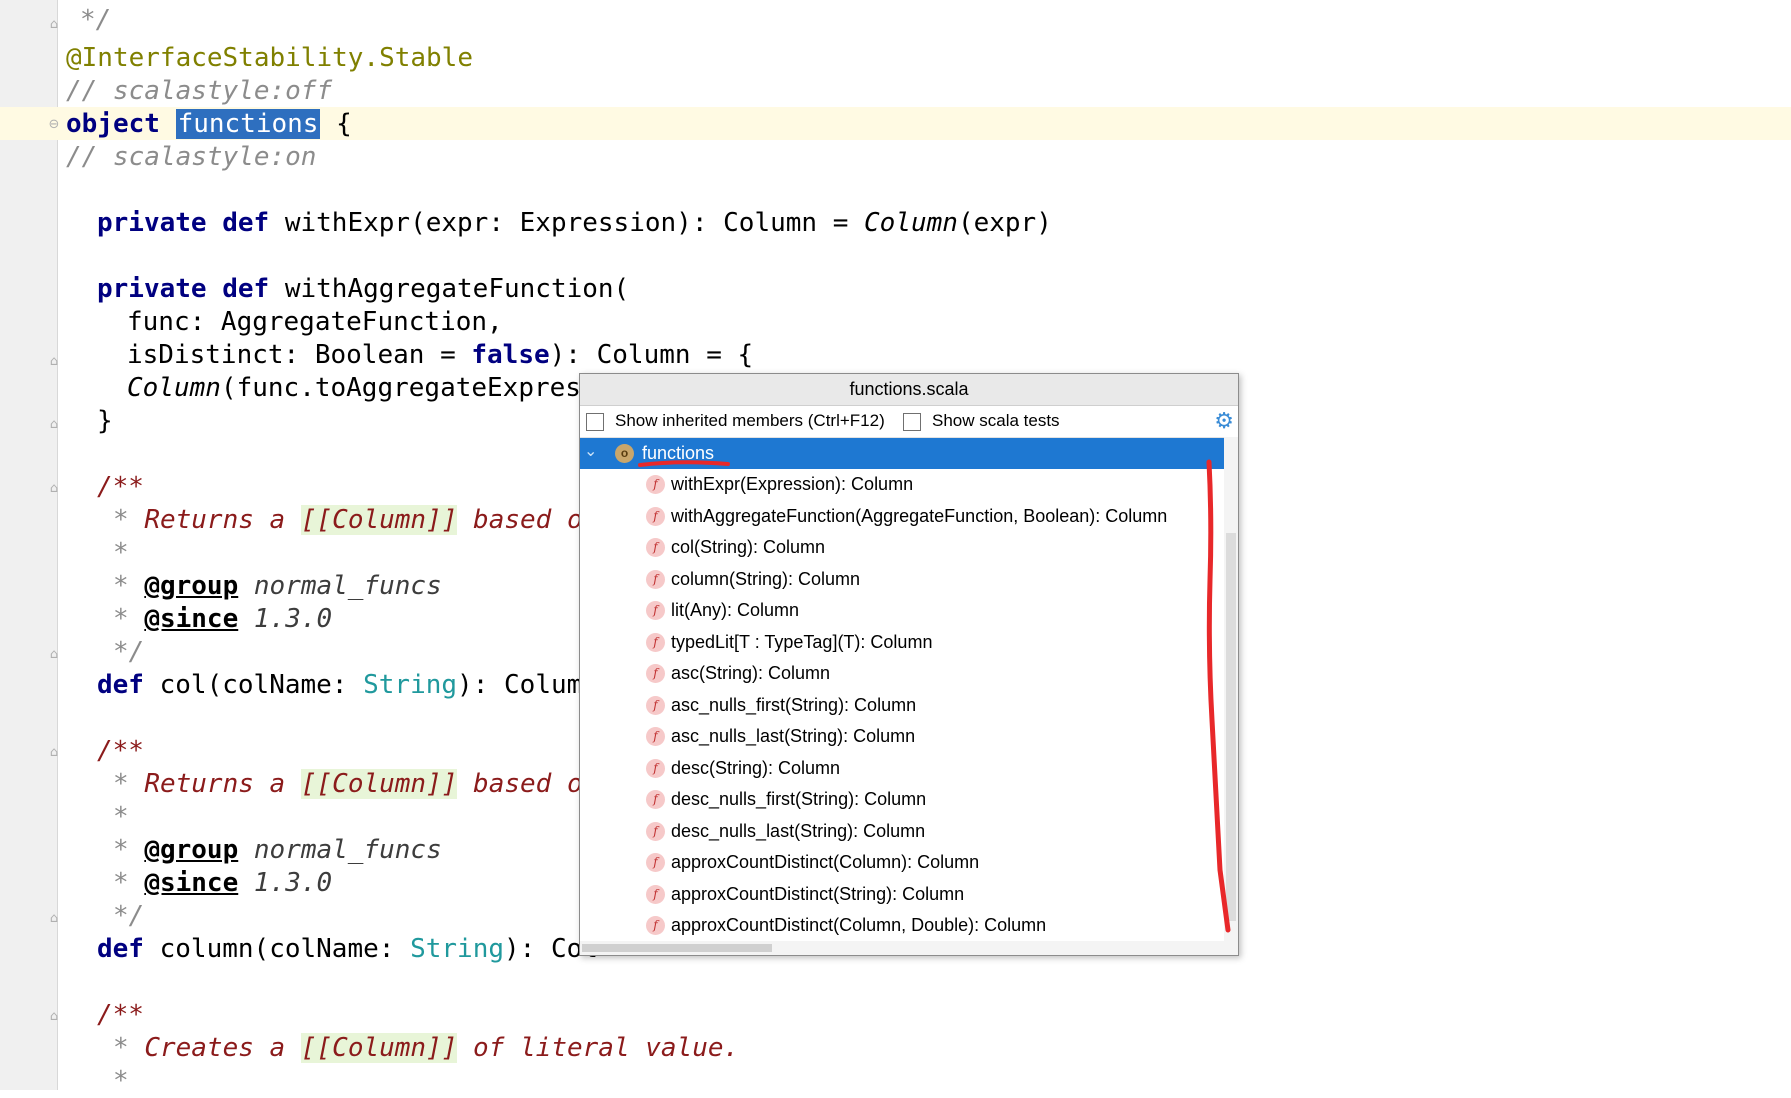  Describe the element at coordinates (678, 453) in the screenshot. I see `tree-root-label: functions` at that location.